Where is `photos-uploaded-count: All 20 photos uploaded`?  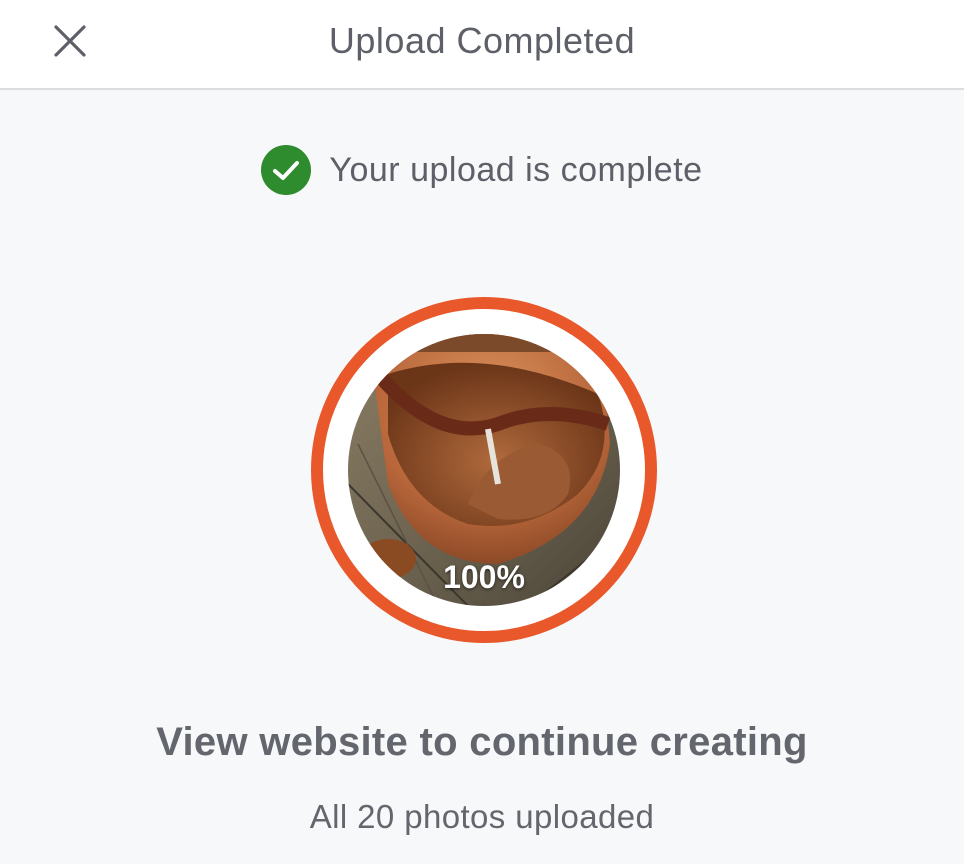
photos-uploaded-count: All 20 photos uploaded is located at coordinates (482, 816).